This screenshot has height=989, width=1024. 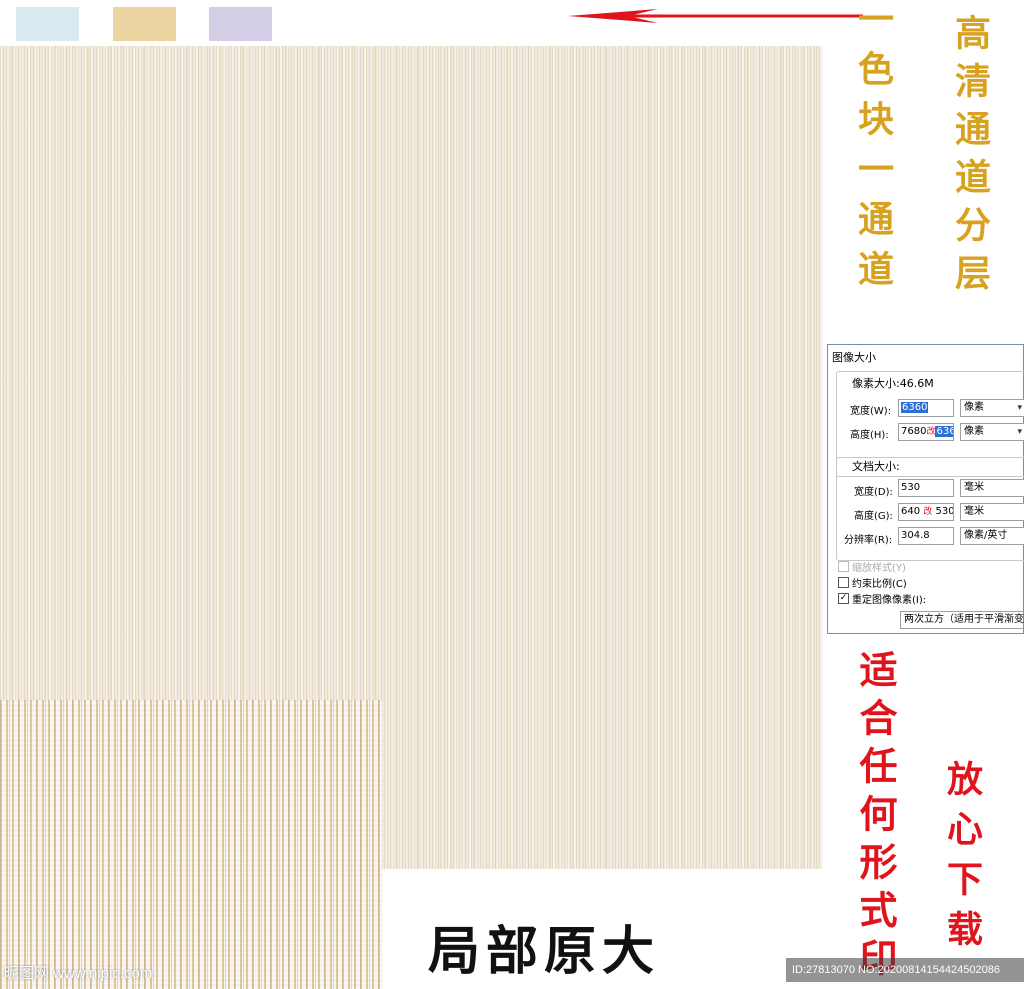 I want to click on doc-width-label: 宽度(D):, so click(x=873, y=492).